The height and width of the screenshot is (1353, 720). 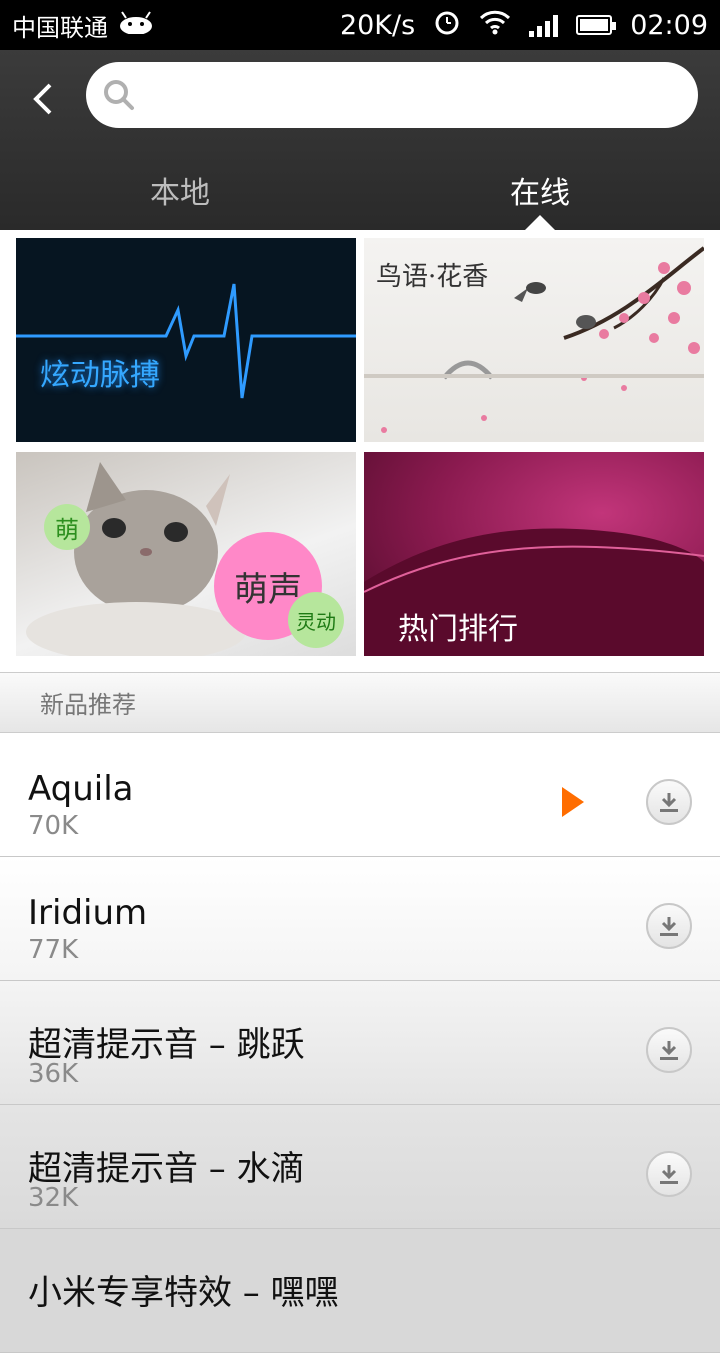 What do you see at coordinates (377, 25) in the screenshot?
I see `network-speed: 20K/s` at bounding box center [377, 25].